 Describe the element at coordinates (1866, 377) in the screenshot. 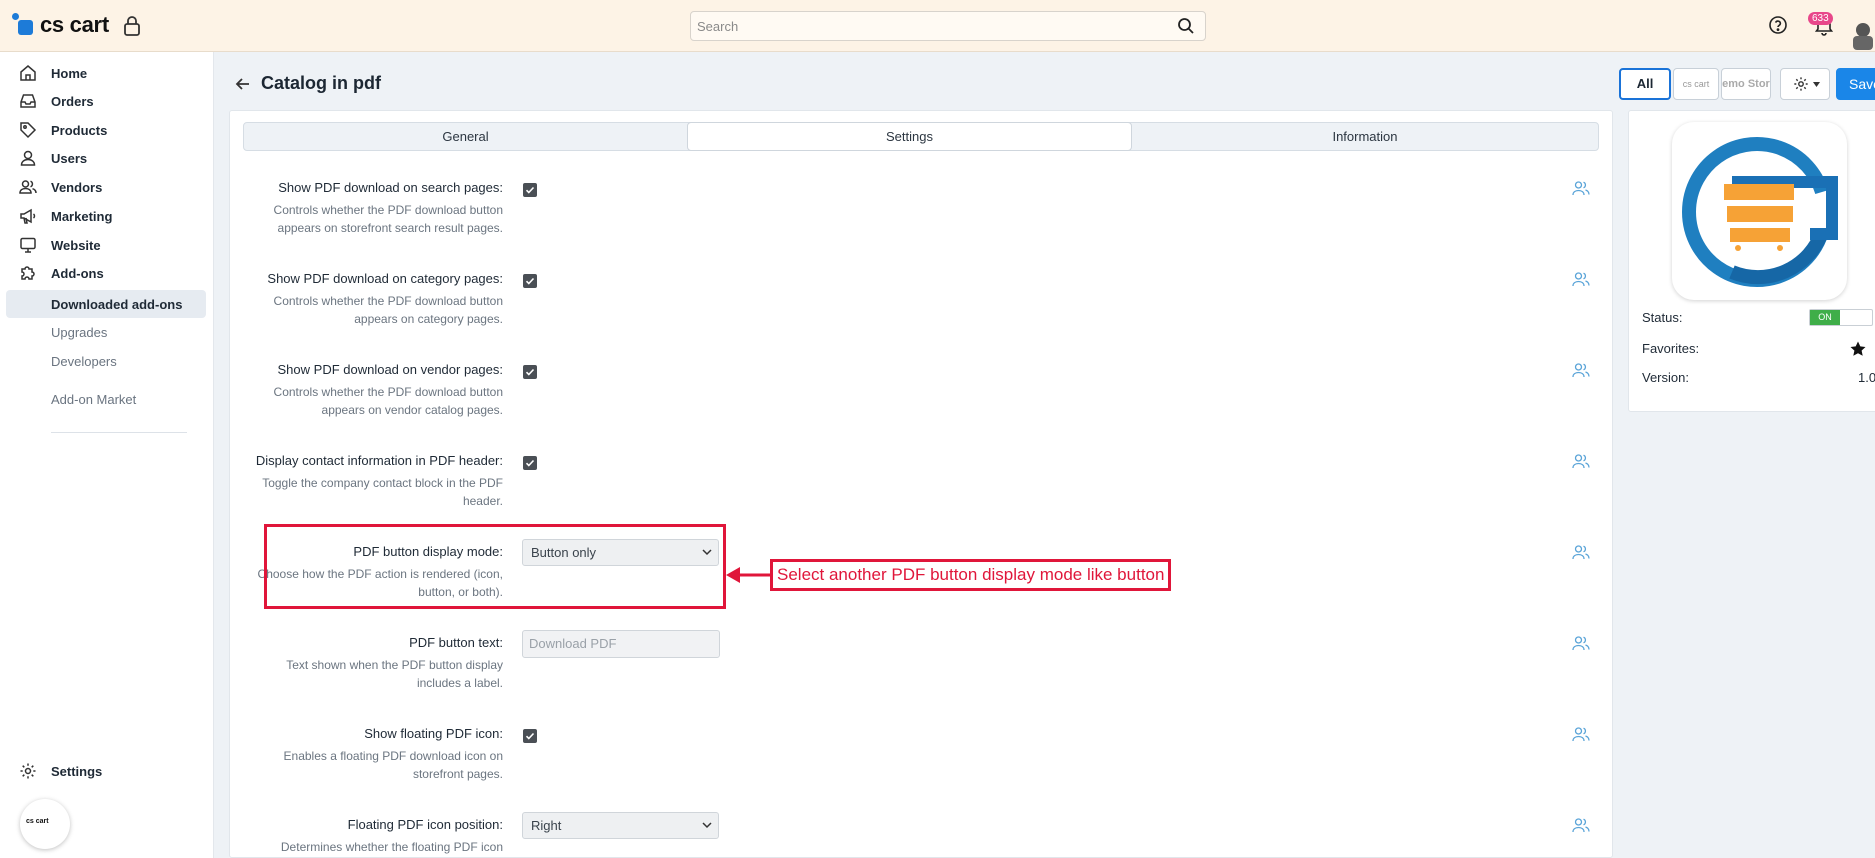

I see `version-value: 1.0` at that location.